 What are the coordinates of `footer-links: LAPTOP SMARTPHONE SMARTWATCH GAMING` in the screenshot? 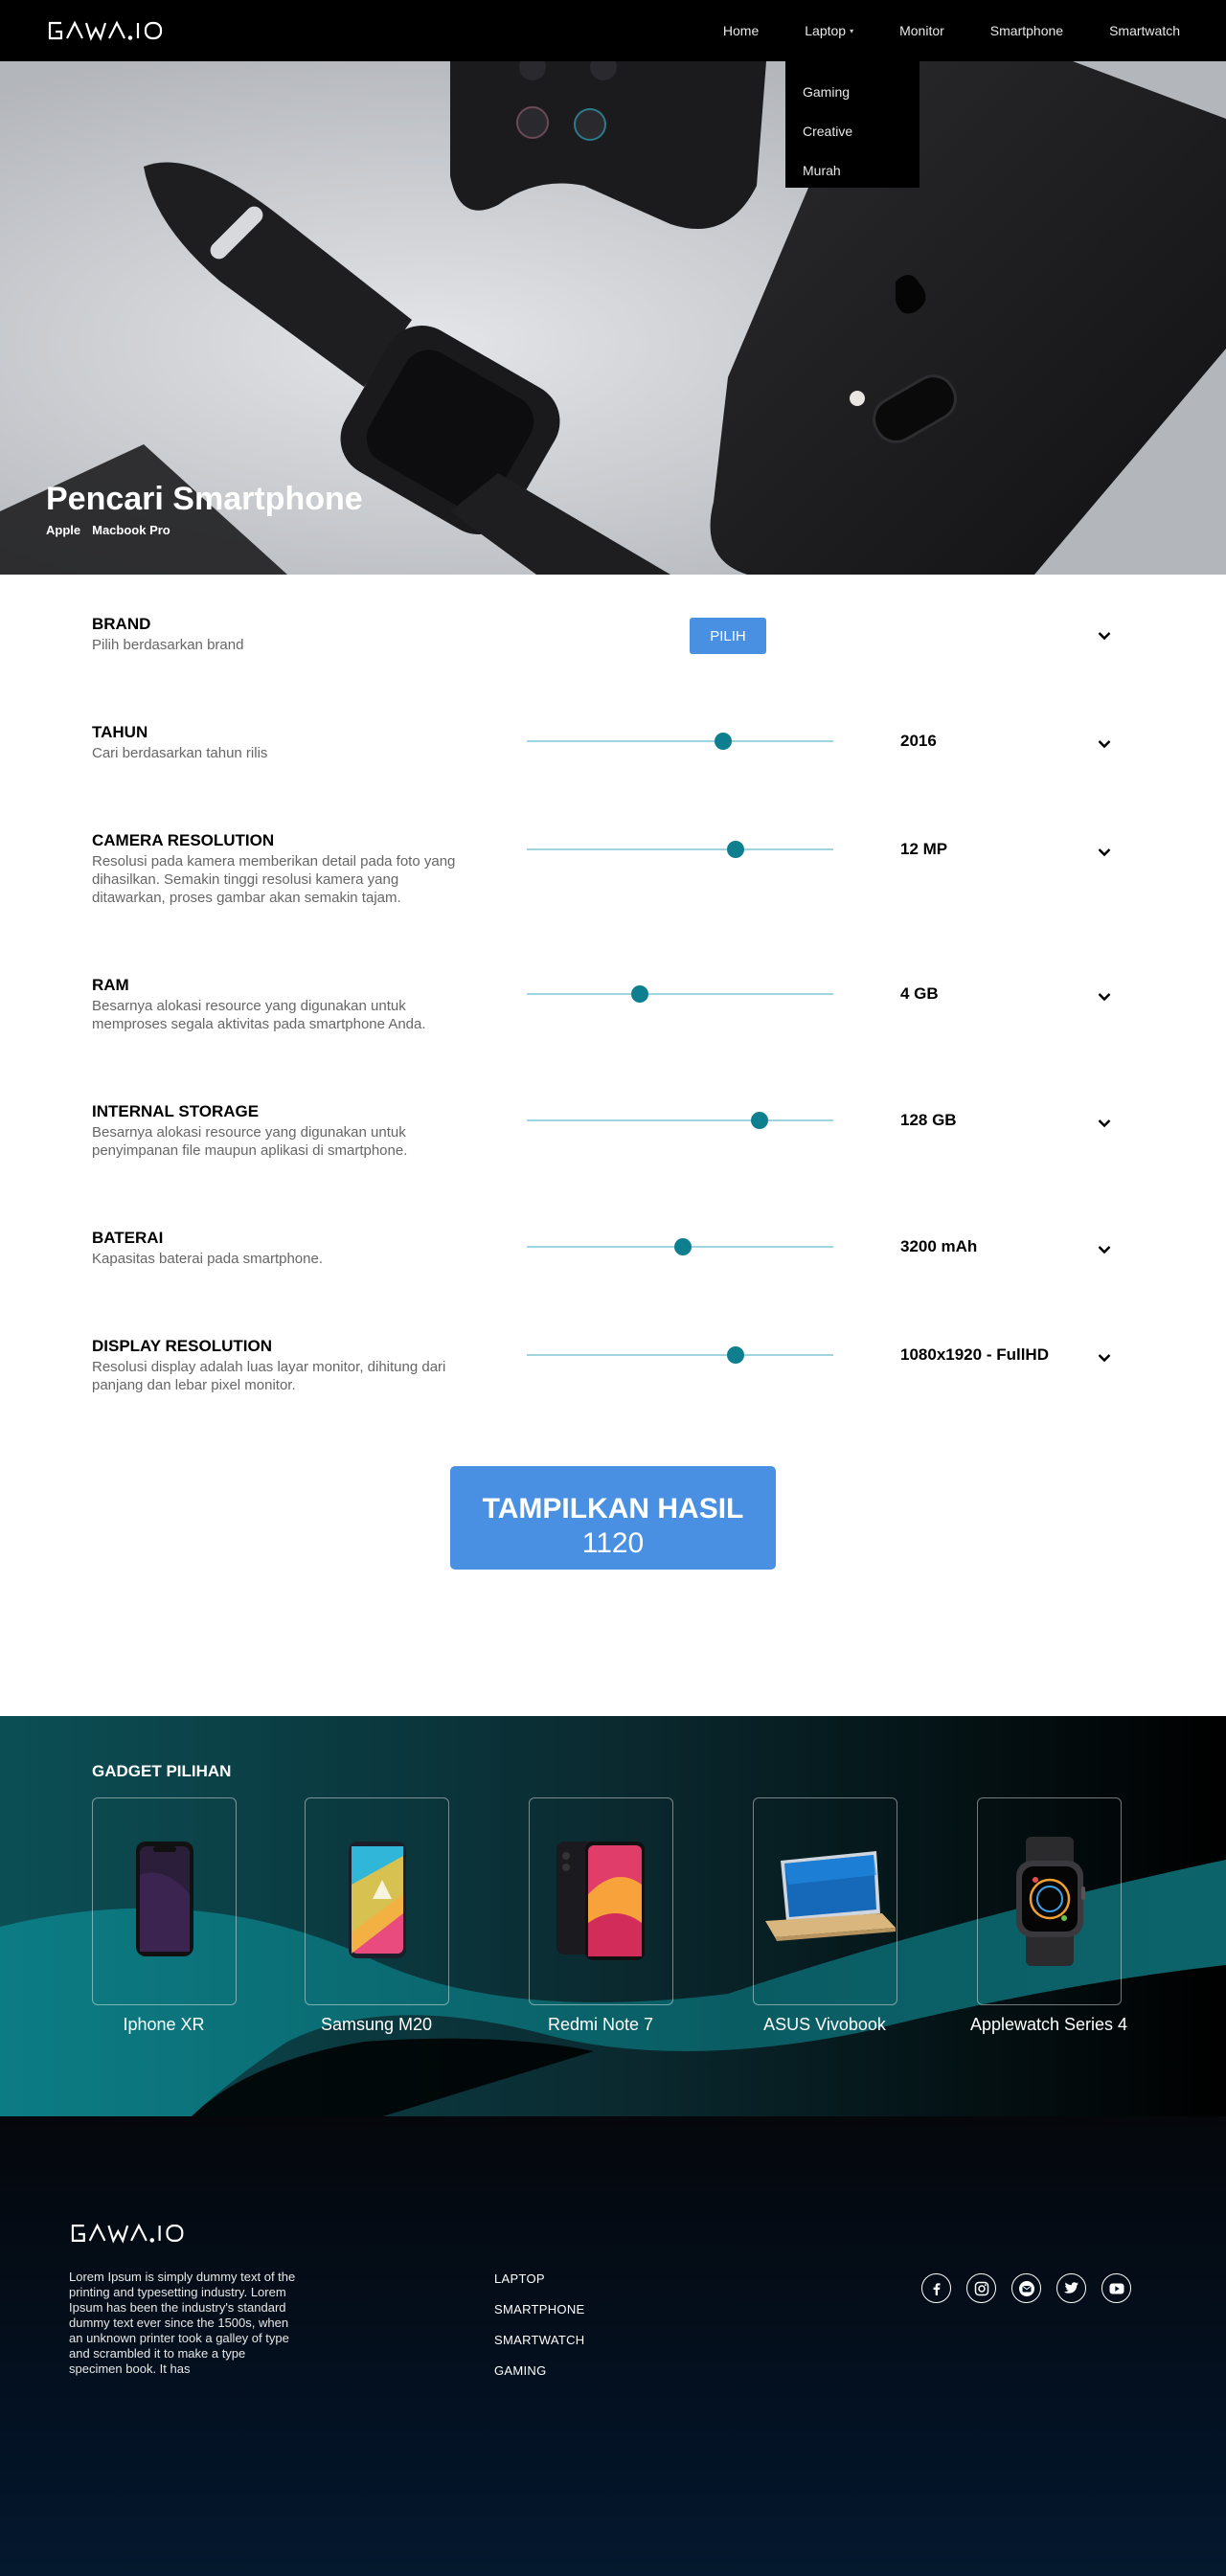 It's located at (539, 2332).